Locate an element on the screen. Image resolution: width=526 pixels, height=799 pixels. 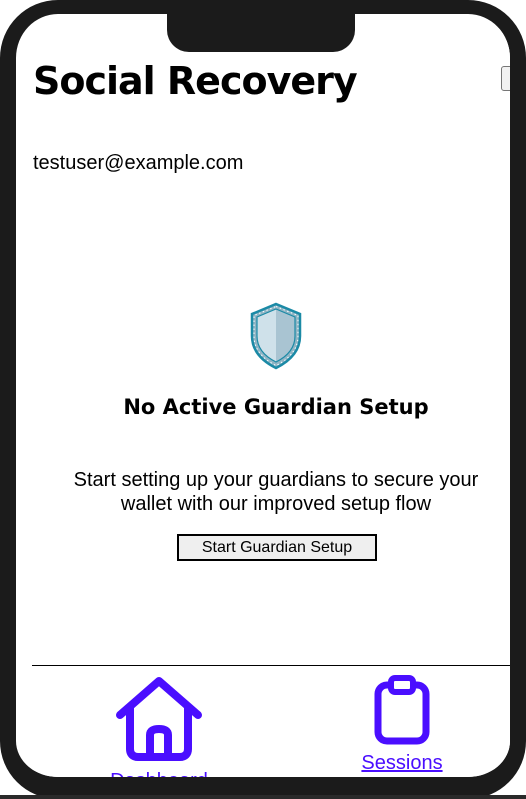
nav-item-dashboard: Dashboard is located at coordinates (159, 732).